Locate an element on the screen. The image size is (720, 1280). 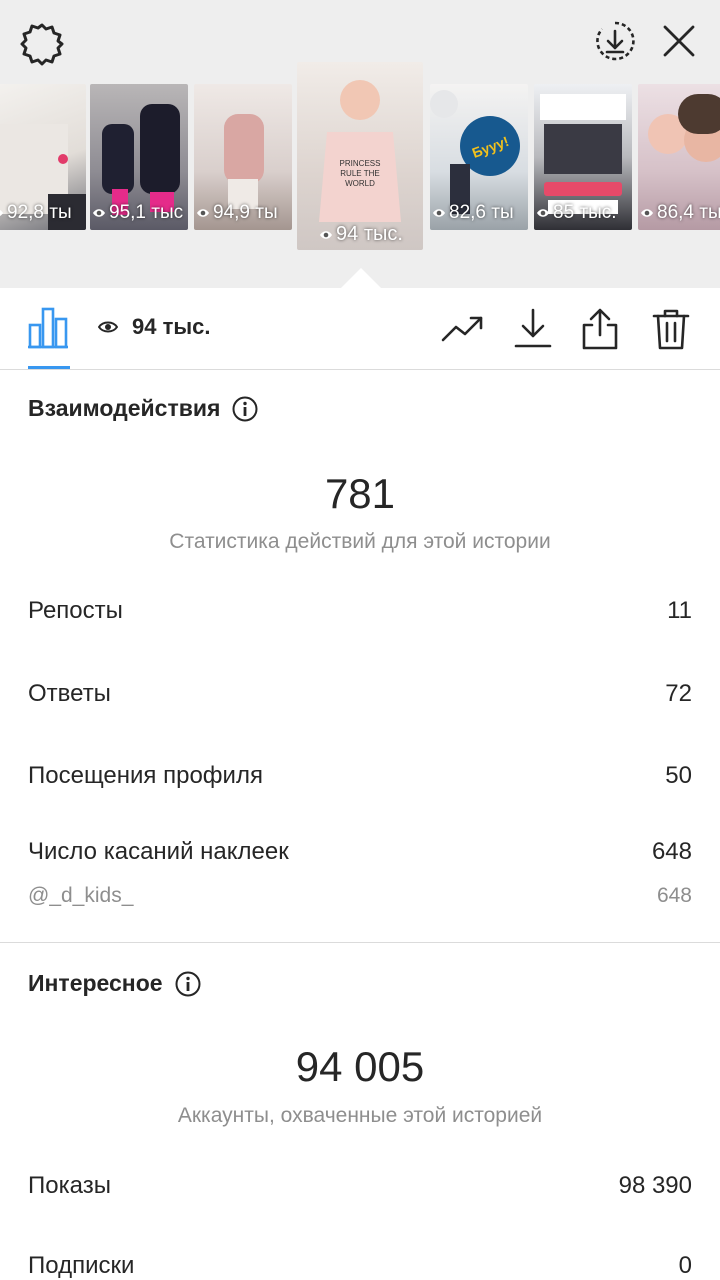
stat-label: Подписки is located at coordinates (81, 1265).